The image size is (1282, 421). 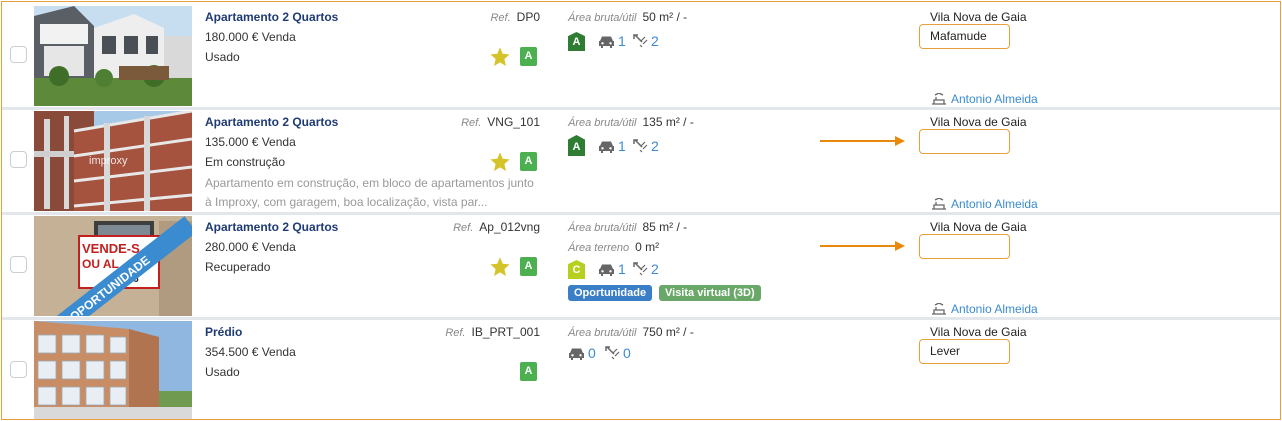 I want to click on bathroom-value: 2, so click(x=655, y=146).